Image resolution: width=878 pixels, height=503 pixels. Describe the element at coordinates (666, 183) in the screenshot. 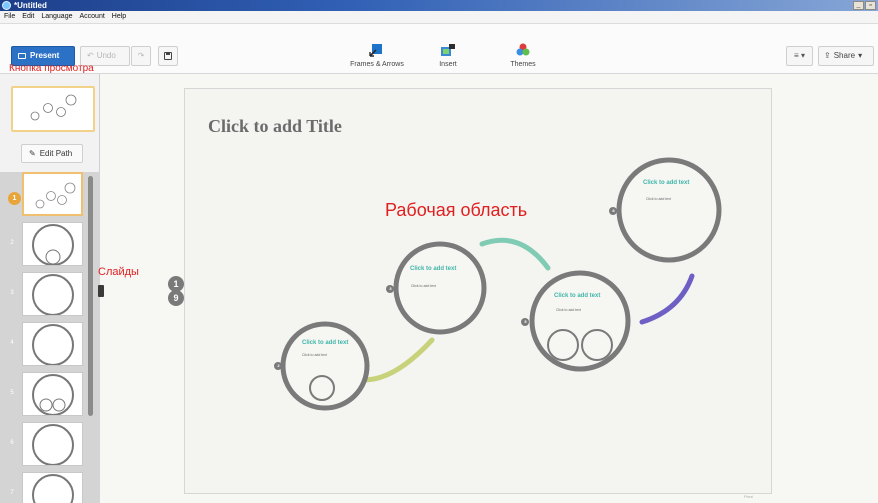

I see `frame-8-heading: Click to add text` at that location.